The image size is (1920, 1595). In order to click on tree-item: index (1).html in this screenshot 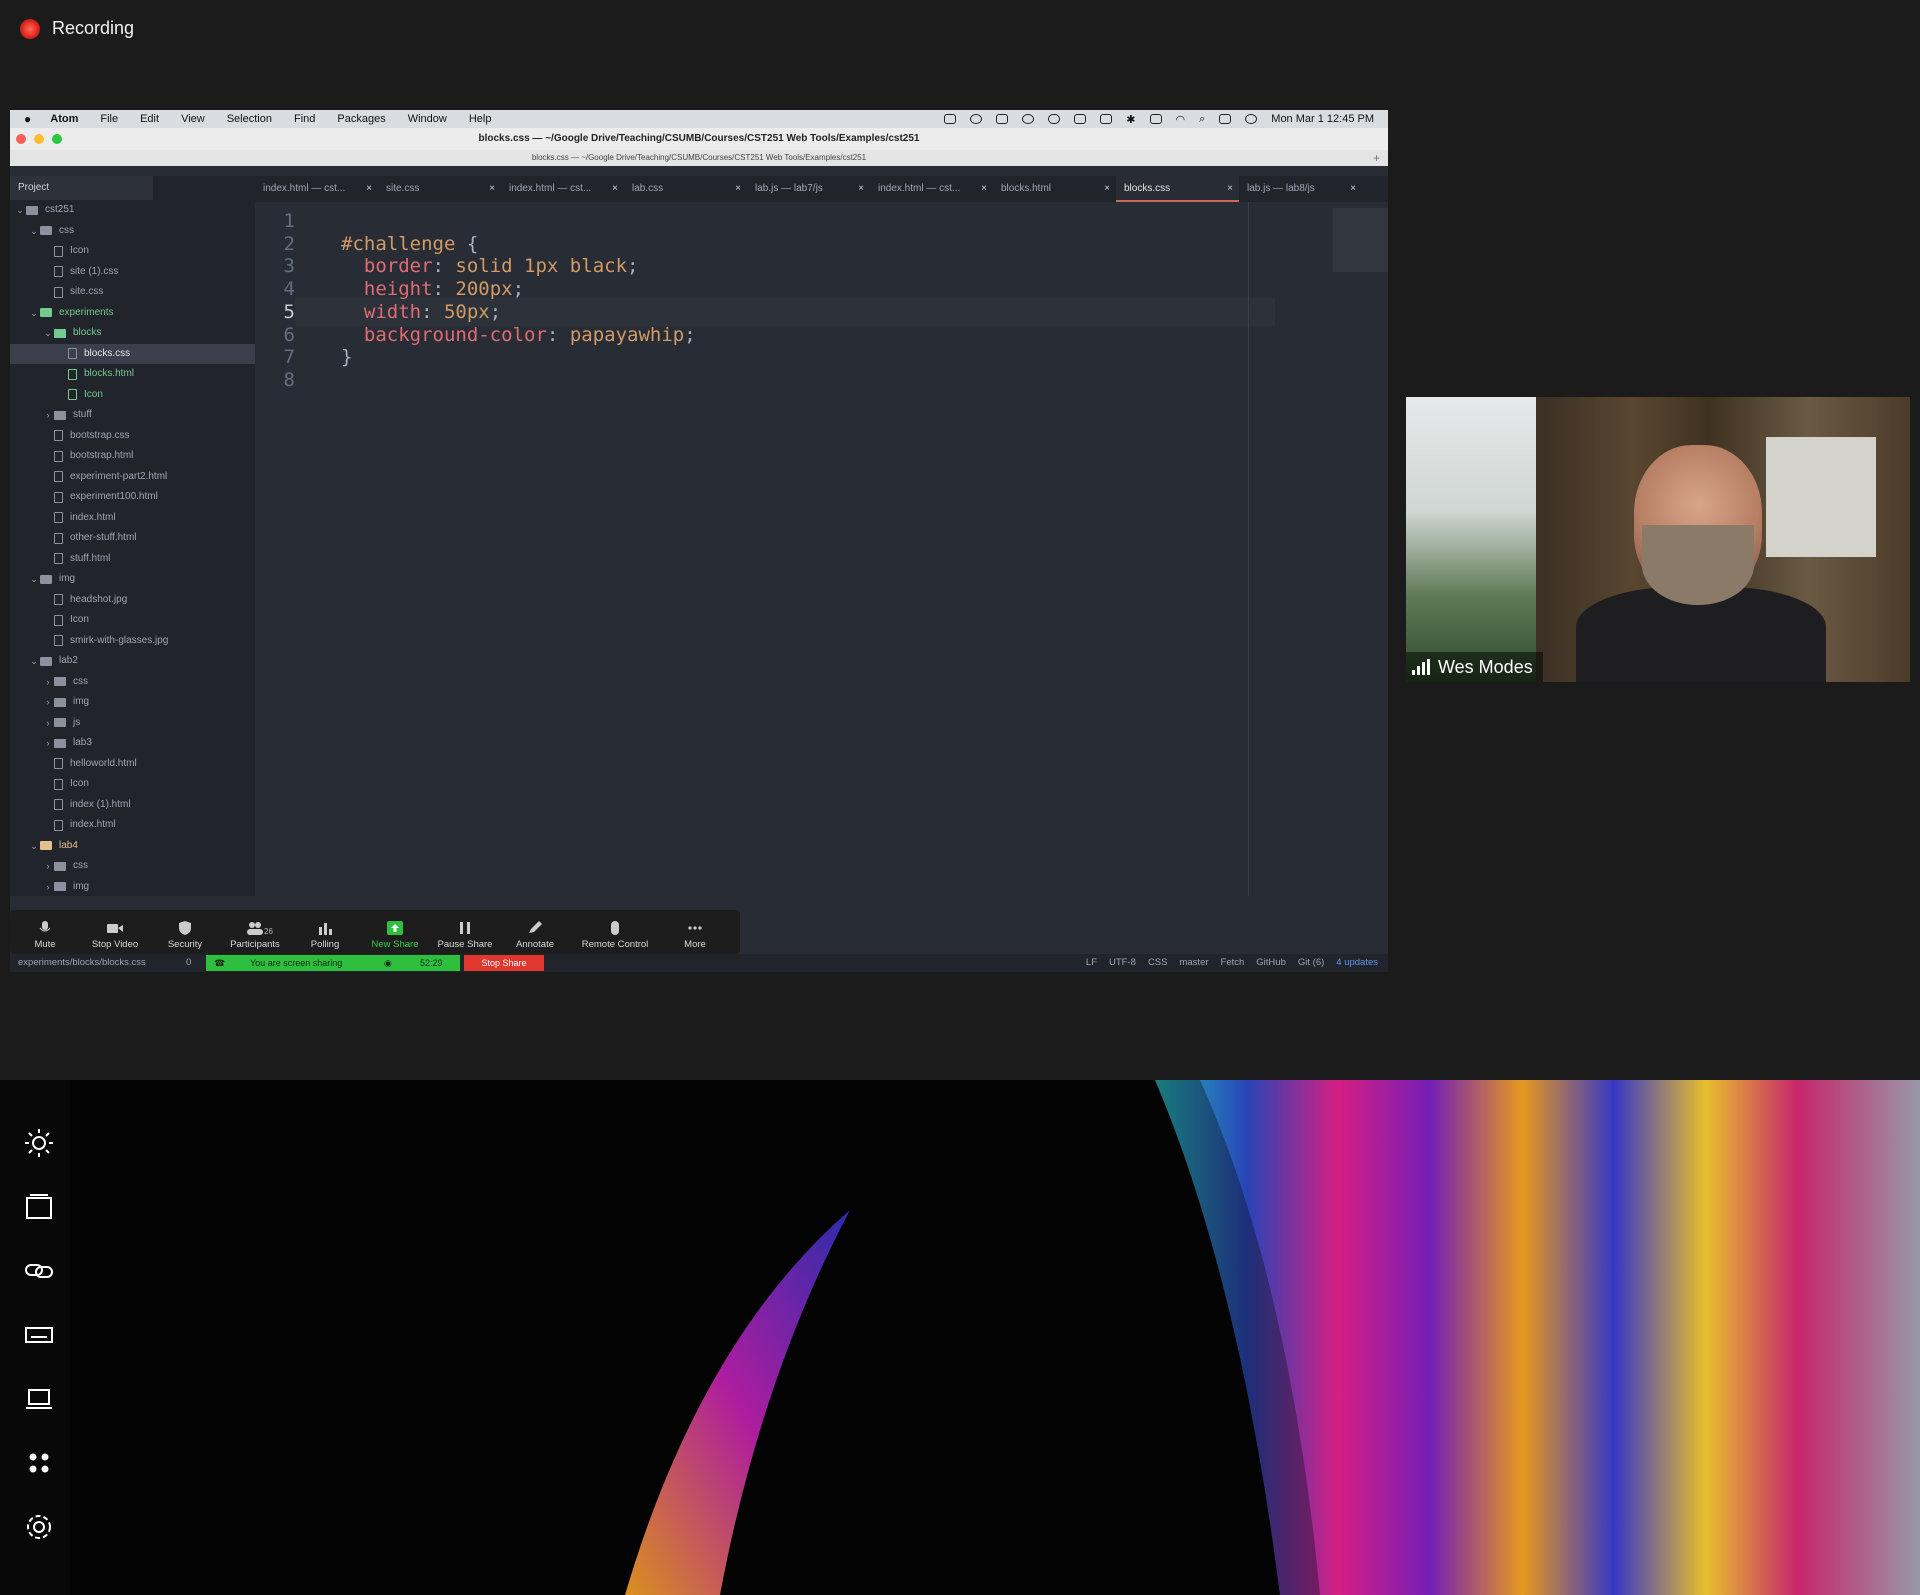, I will do `click(132, 805)`.